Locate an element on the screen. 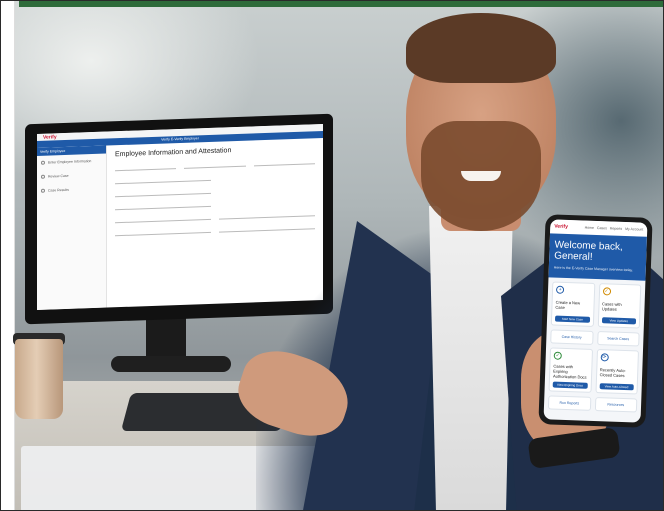 This screenshot has height=511, width=664. sidebar-step-3: Case Results is located at coordinates (71, 190).